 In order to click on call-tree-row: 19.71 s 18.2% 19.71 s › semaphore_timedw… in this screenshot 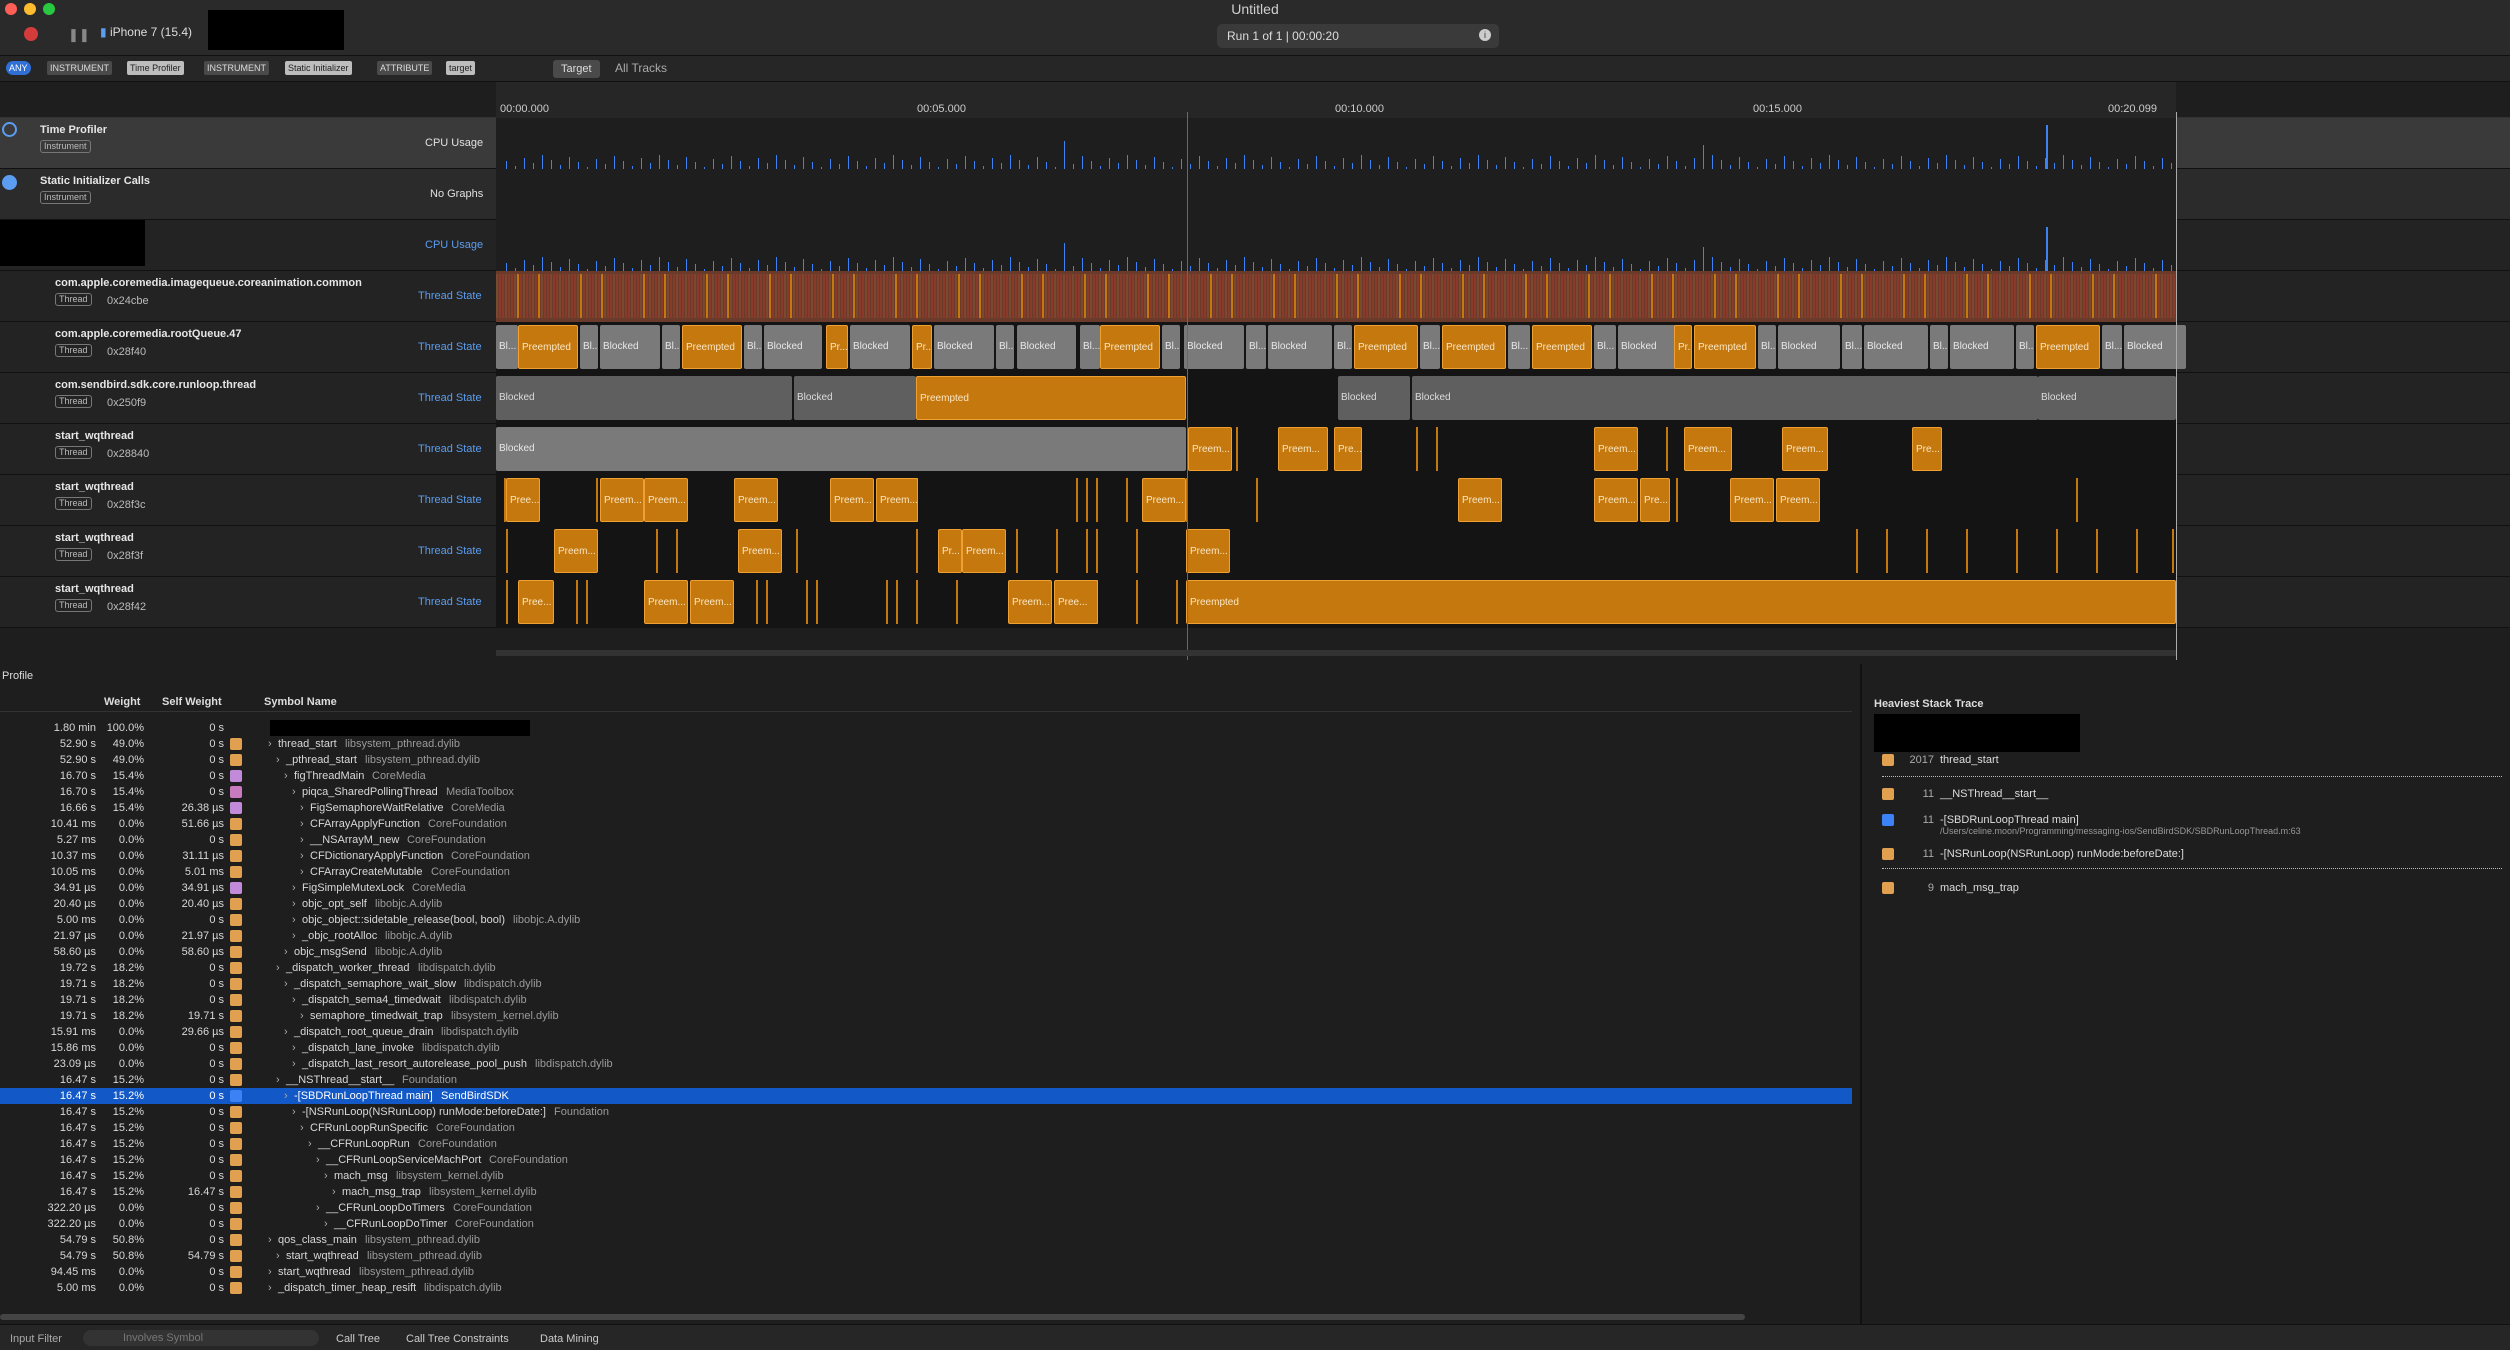, I will do `click(926, 1016)`.